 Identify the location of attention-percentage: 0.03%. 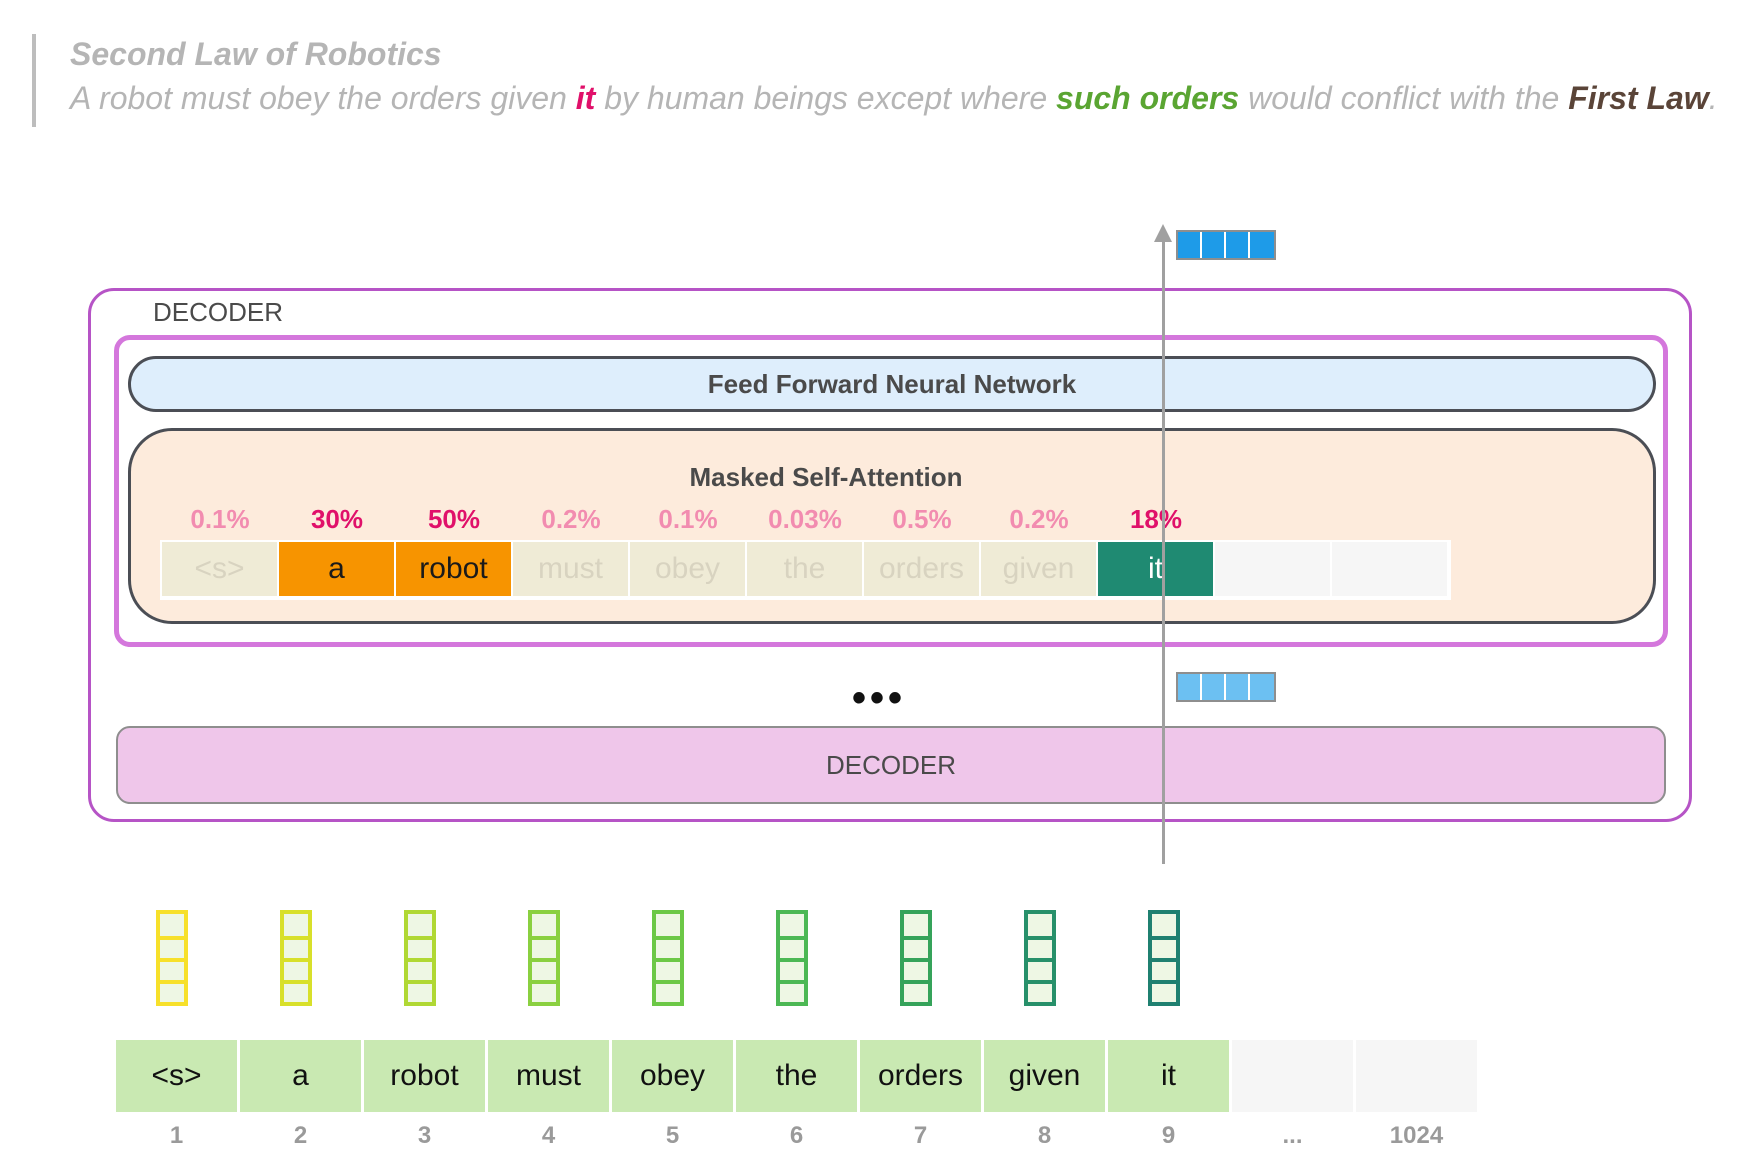
(805, 519).